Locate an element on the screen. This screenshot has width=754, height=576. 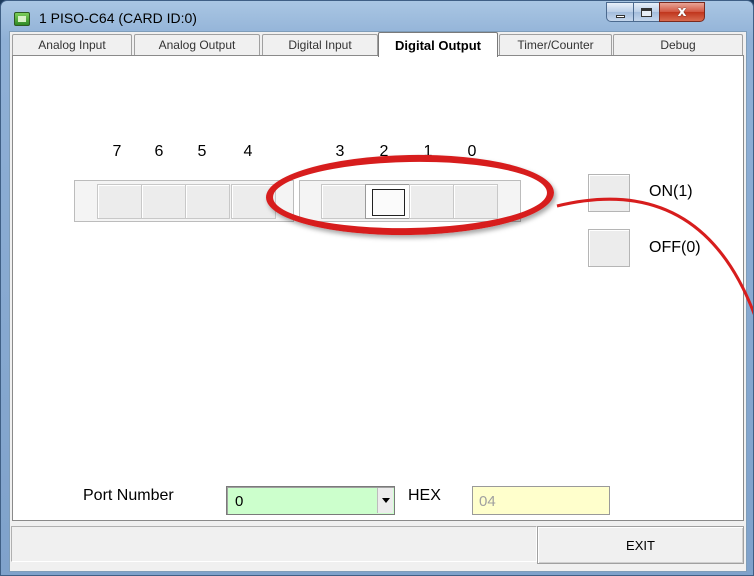
close-icon: x is located at coordinates (682, 12).